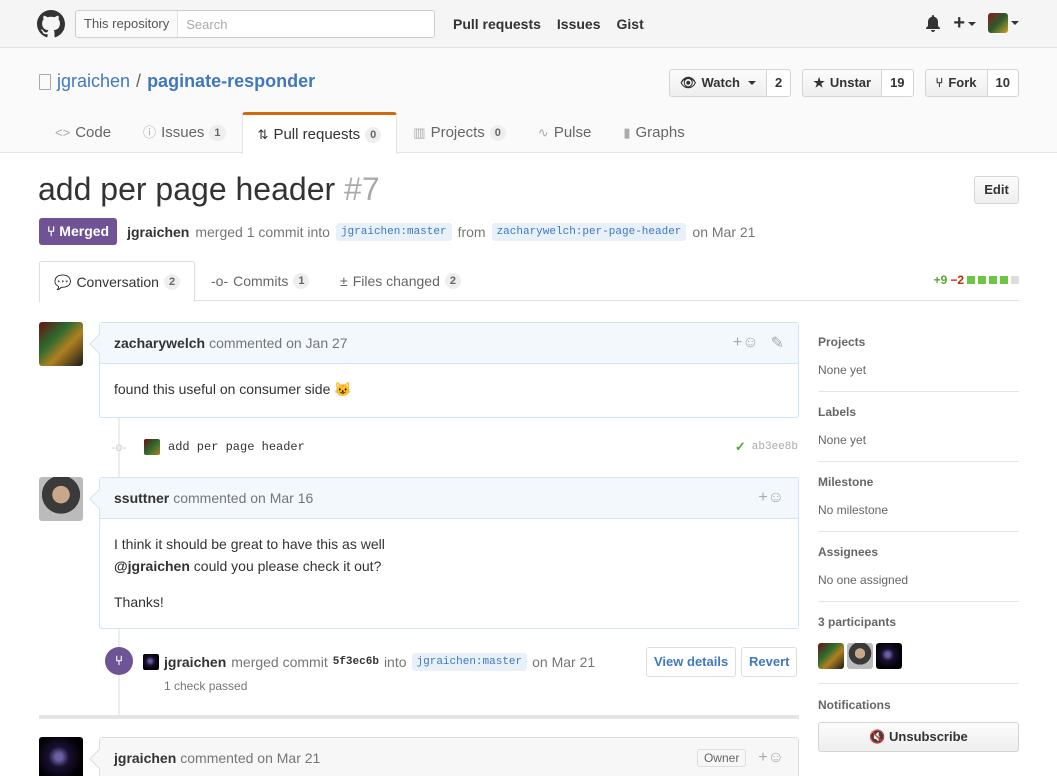 Image resolution: width=1057 pixels, height=776 pixels. I want to click on pull-request-icon: ⇅, so click(263, 134).